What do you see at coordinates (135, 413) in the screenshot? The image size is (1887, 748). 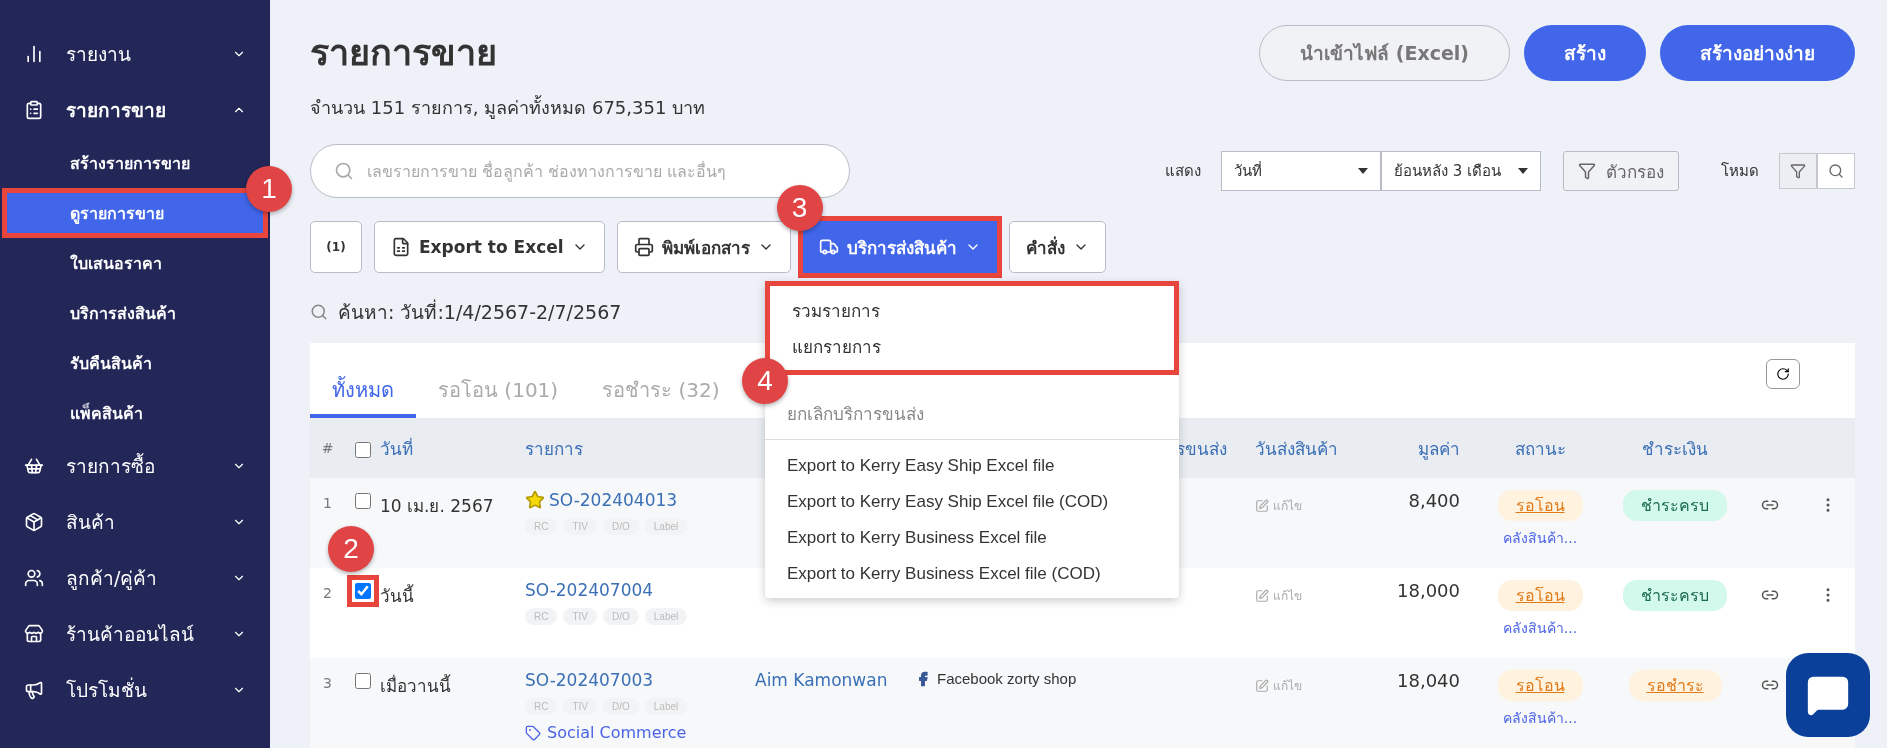 I see `sidebar-subitem: แพ็คสินค้า` at bounding box center [135, 413].